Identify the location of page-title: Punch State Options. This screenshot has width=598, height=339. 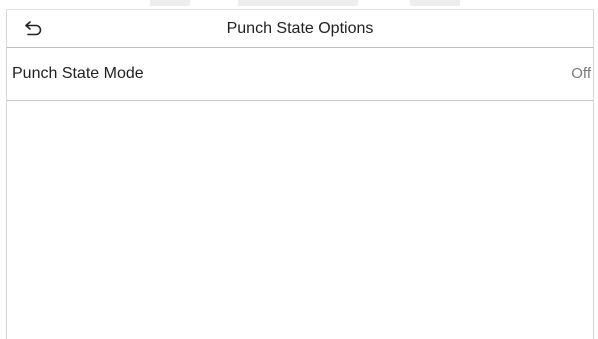
(300, 28).